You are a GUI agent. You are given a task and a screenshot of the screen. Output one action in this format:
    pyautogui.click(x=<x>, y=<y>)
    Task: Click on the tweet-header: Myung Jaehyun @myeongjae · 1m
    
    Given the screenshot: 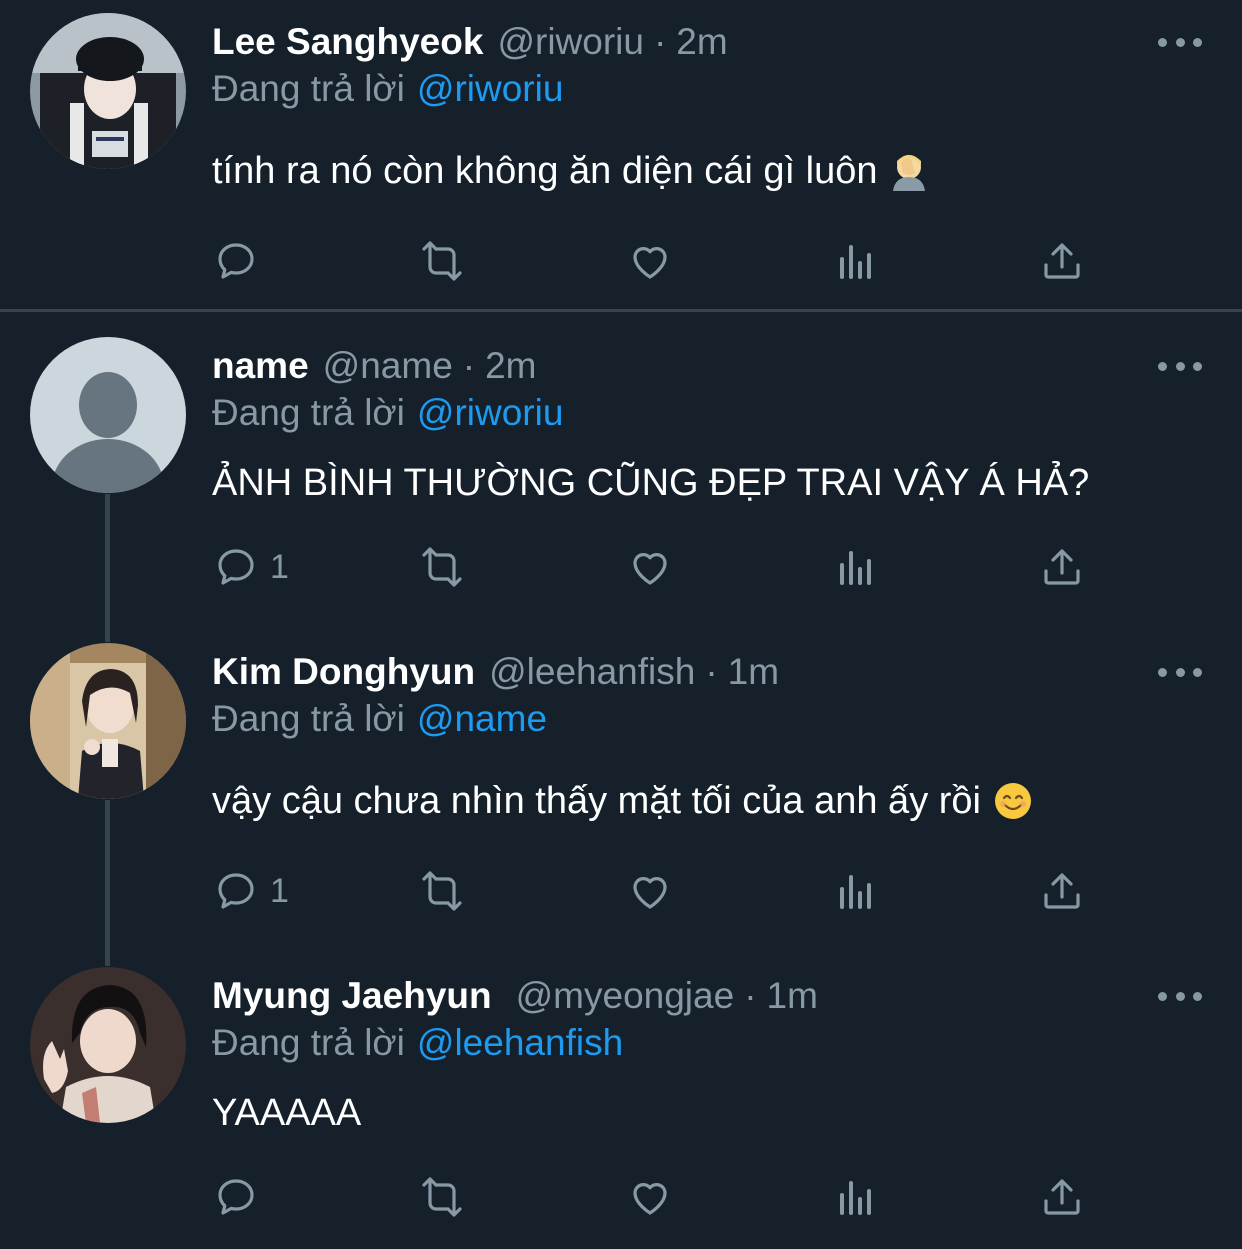 What is the action you would take?
    pyautogui.click(x=515, y=996)
    